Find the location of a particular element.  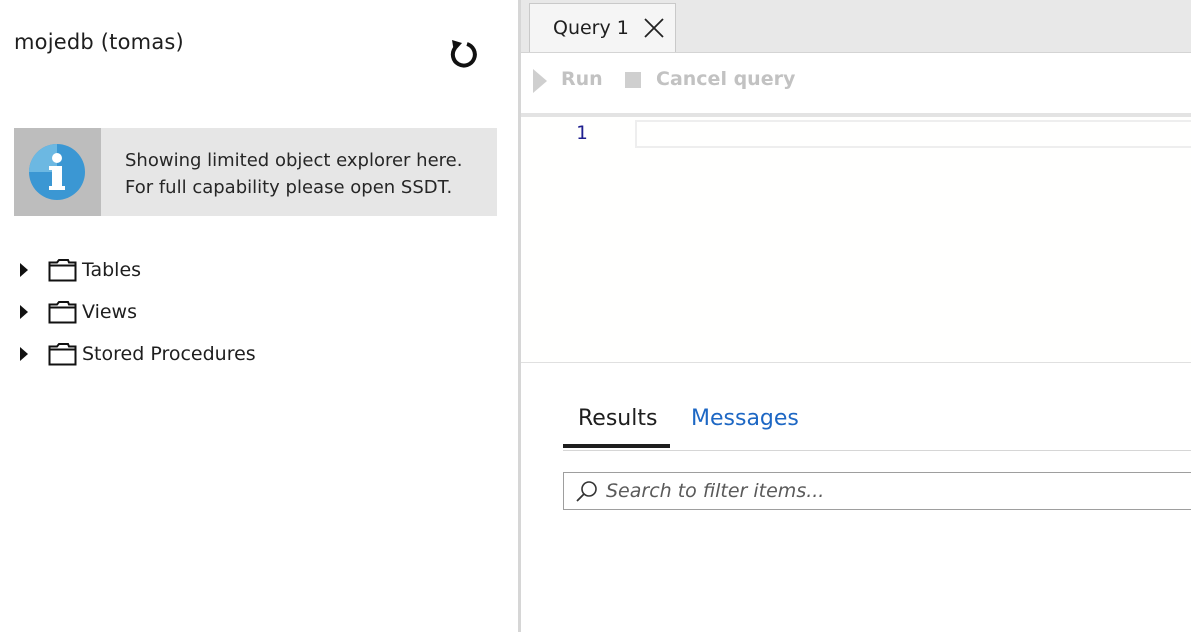

current-line-highlight is located at coordinates (913, 134).